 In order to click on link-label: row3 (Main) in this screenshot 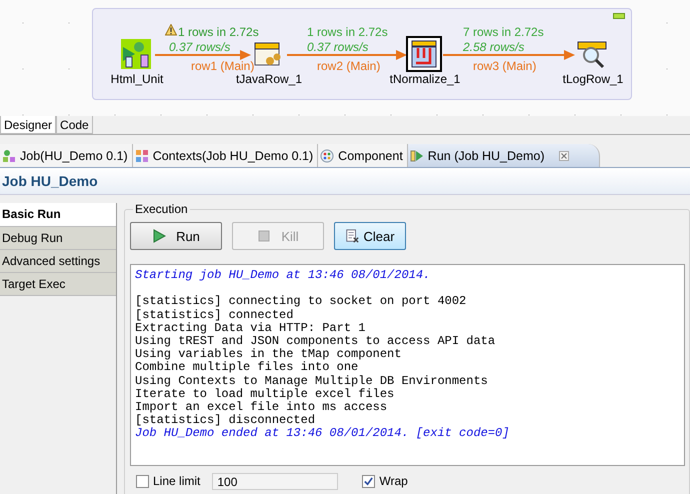, I will do `click(504, 66)`.